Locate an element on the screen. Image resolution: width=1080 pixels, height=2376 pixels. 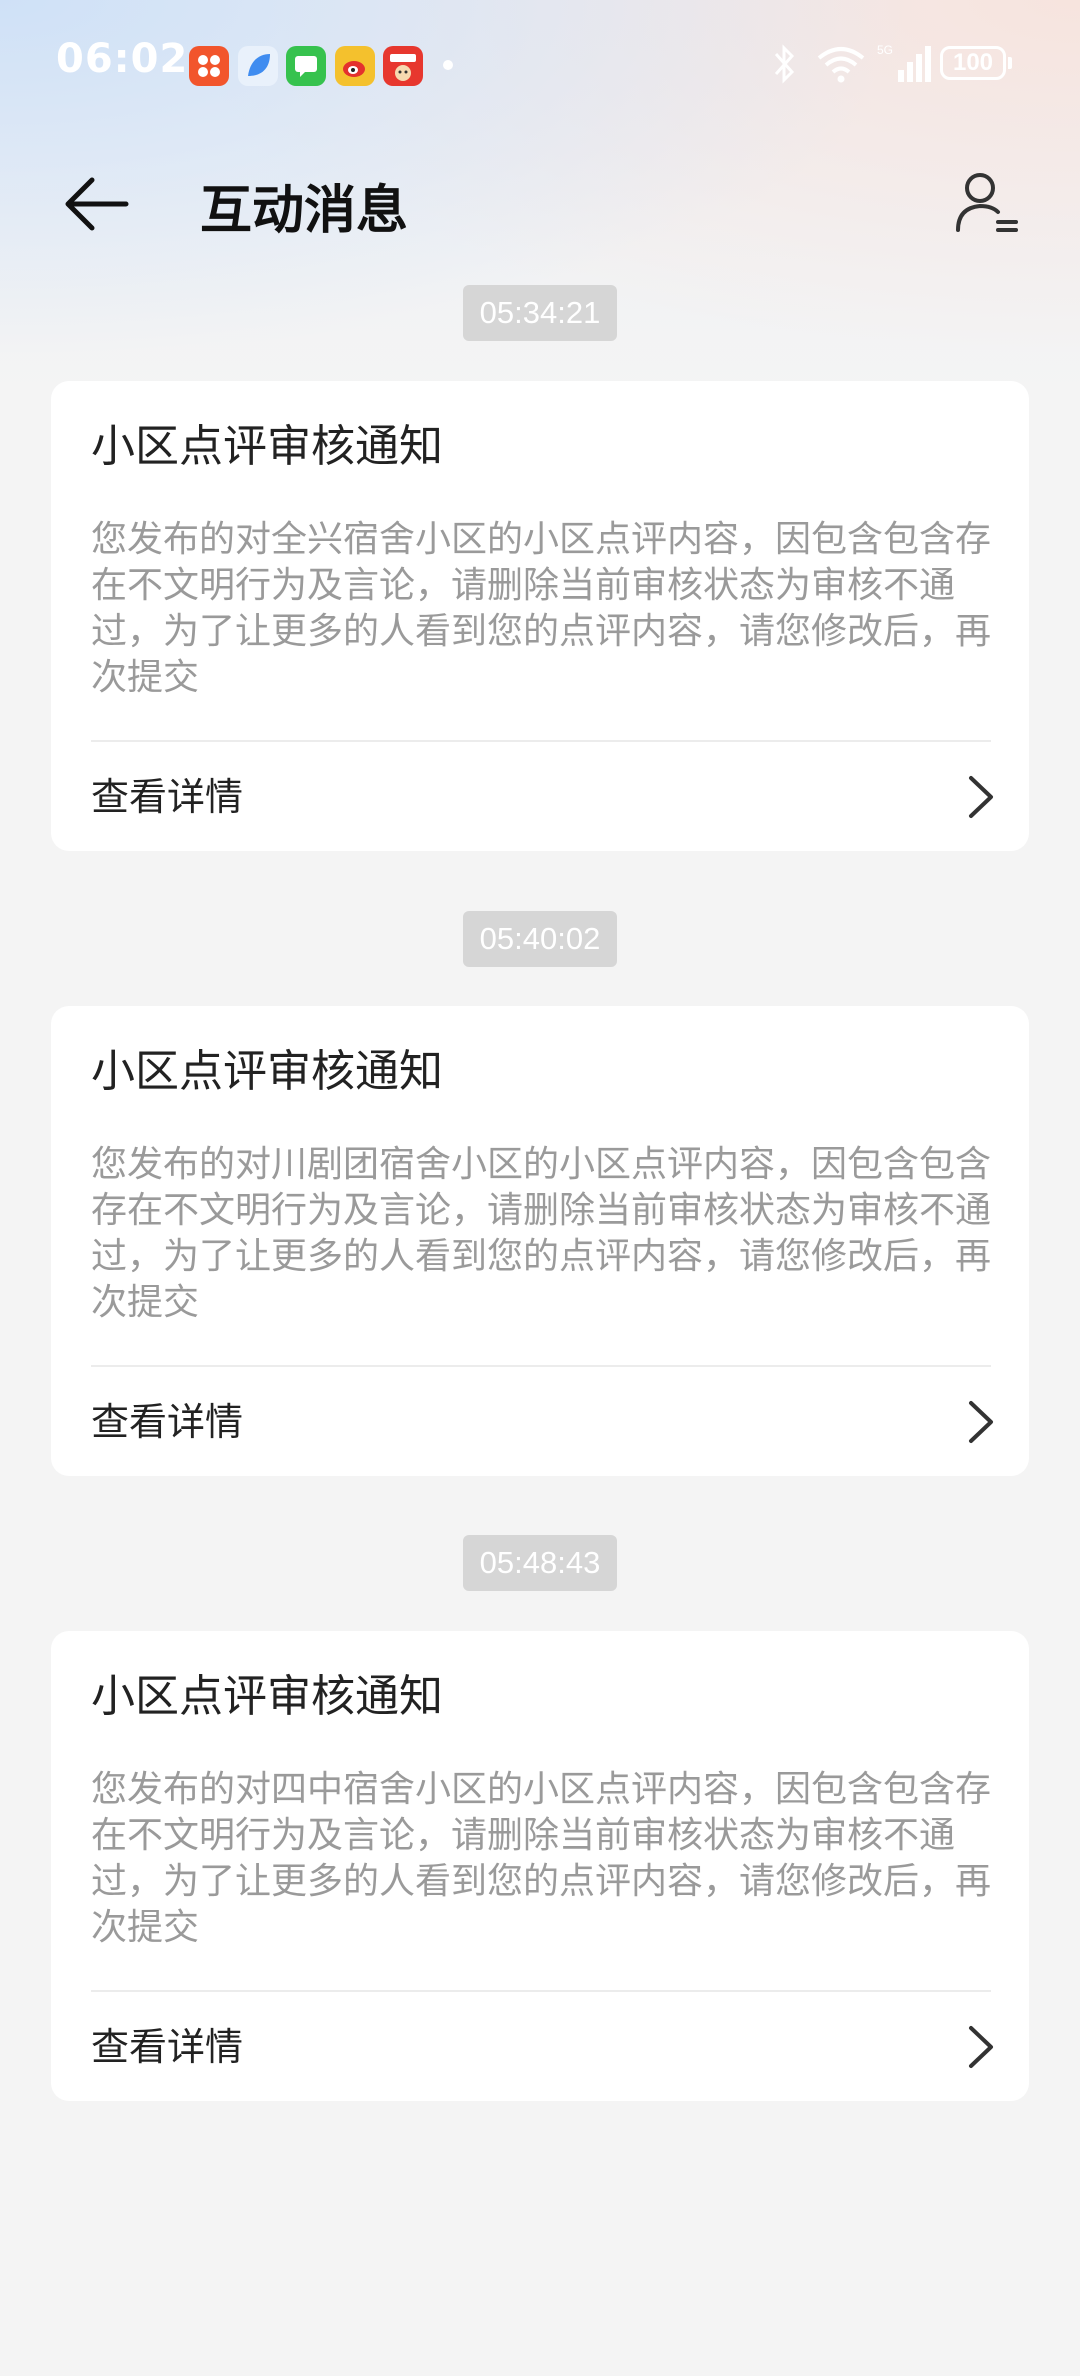
back-arrow-icon is located at coordinates (97, 204).